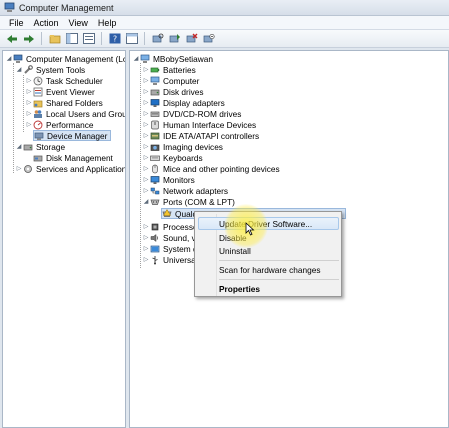  Describe the element at coordinates (74, 102) in the screenshot. I see `tree-item-label: Shared Folders` at that location.